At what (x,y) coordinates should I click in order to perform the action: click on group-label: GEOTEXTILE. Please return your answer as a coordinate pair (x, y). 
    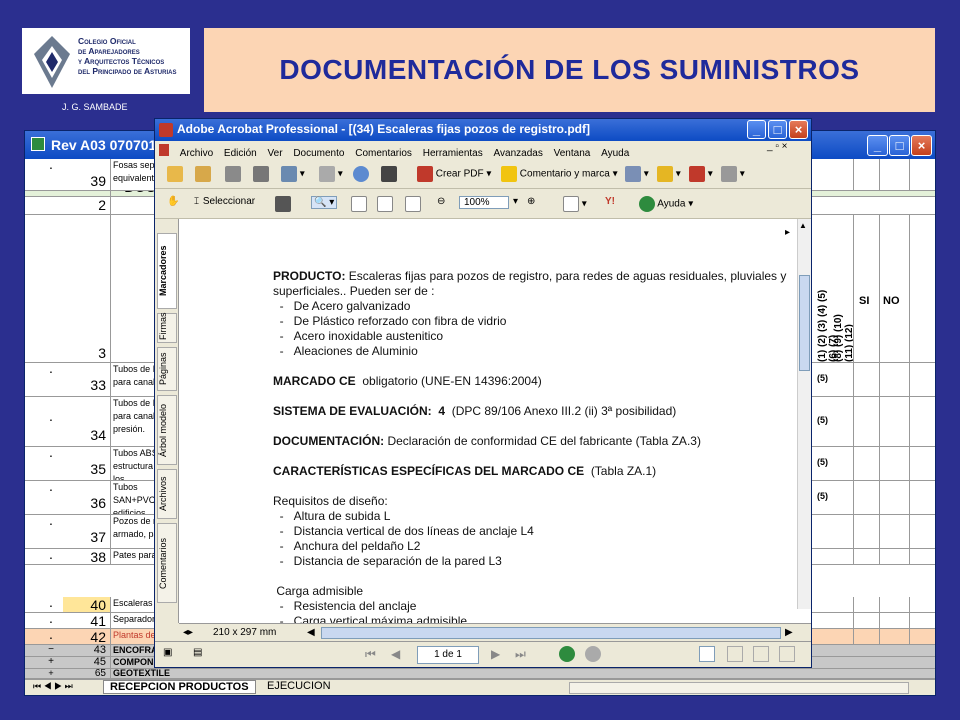
    Looking at the image, I should click on (145, 673).